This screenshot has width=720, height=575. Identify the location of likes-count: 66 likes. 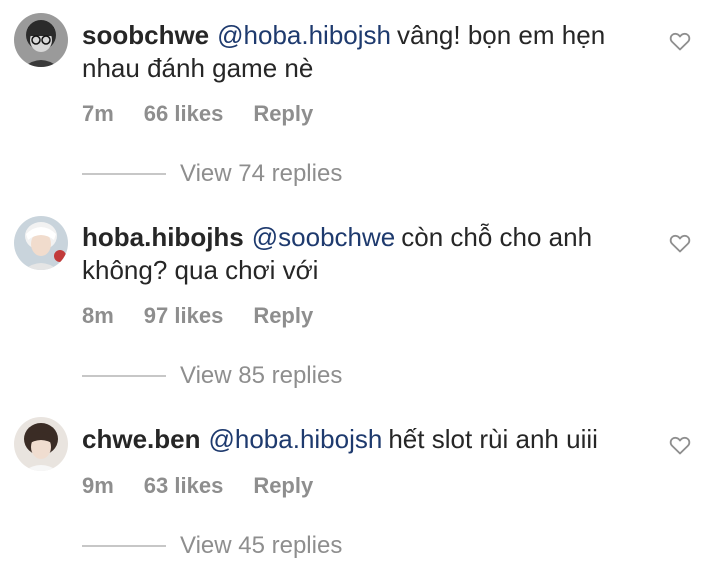
(184, 114).